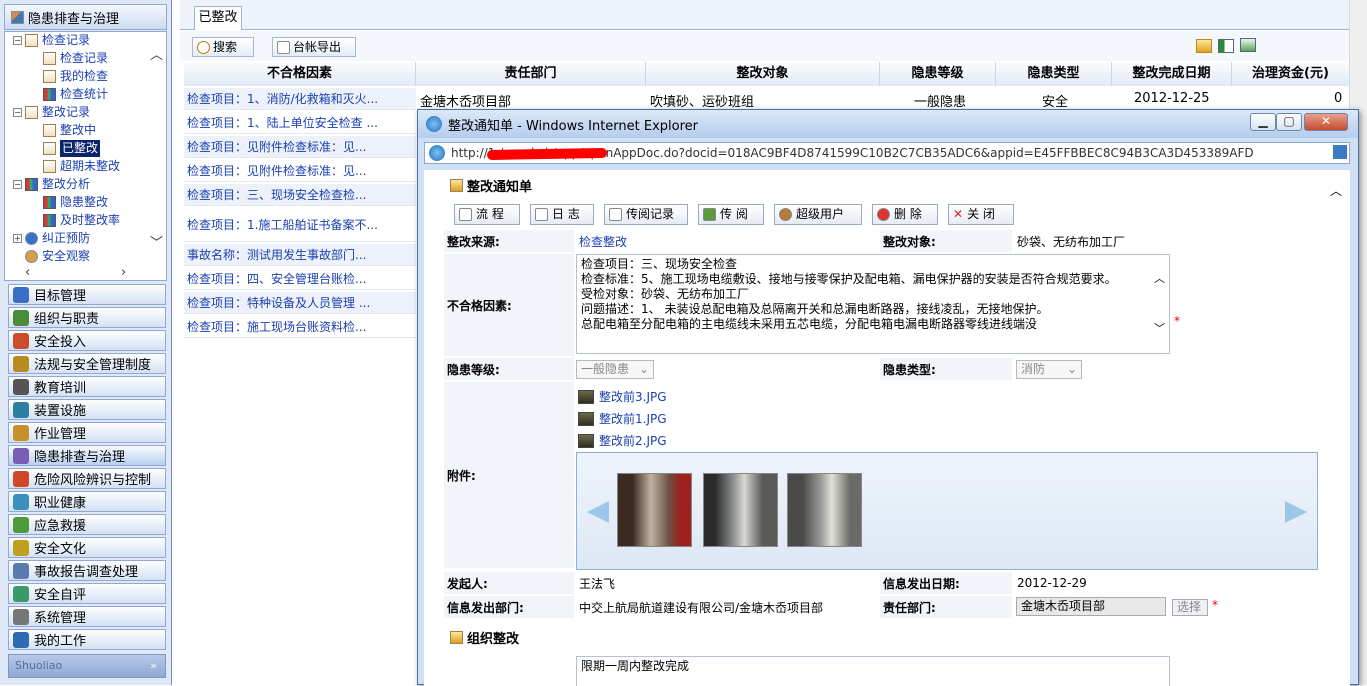 This screenshot has height=686, width=1367. I want to click on expand-toggle: +, so click(17, 238).